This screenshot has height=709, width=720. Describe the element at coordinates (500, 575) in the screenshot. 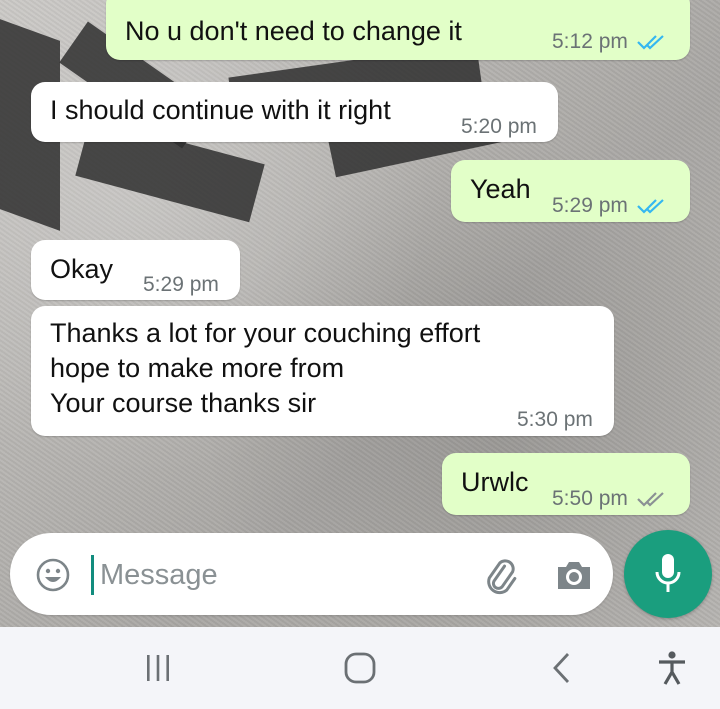

I see `paperclip-icon` at that location.